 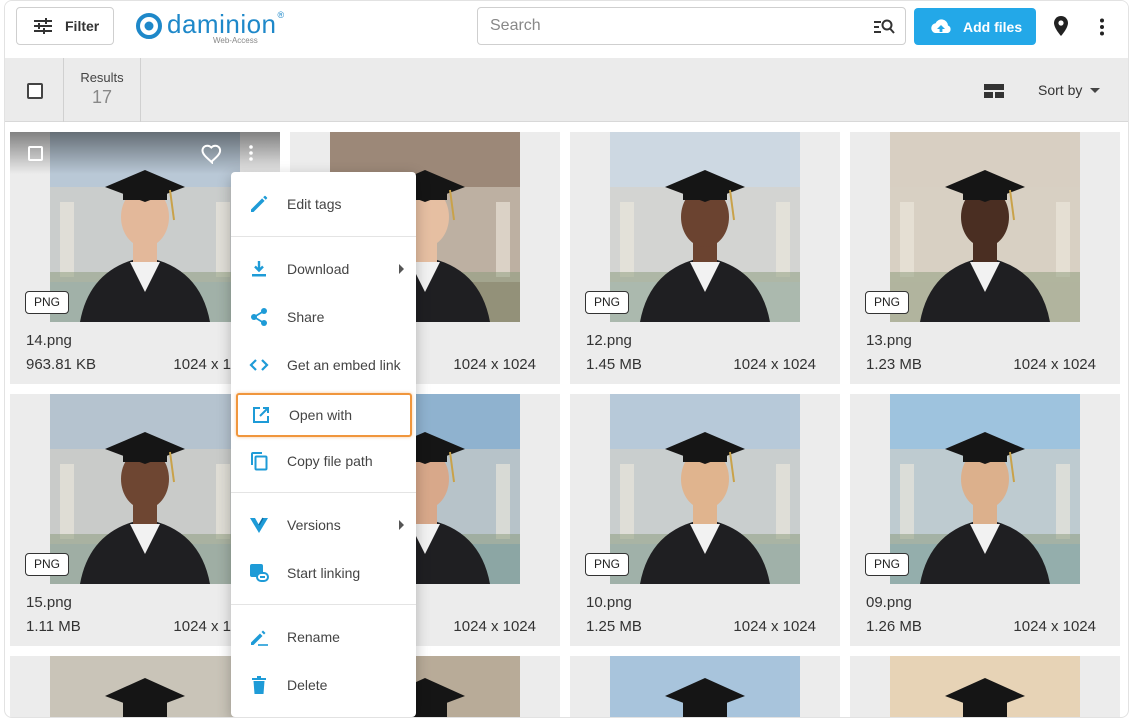 What do you see at coordinates (251, 153) in the screenshot?
I see `card-more-icon` at bounding box center [251, 153].